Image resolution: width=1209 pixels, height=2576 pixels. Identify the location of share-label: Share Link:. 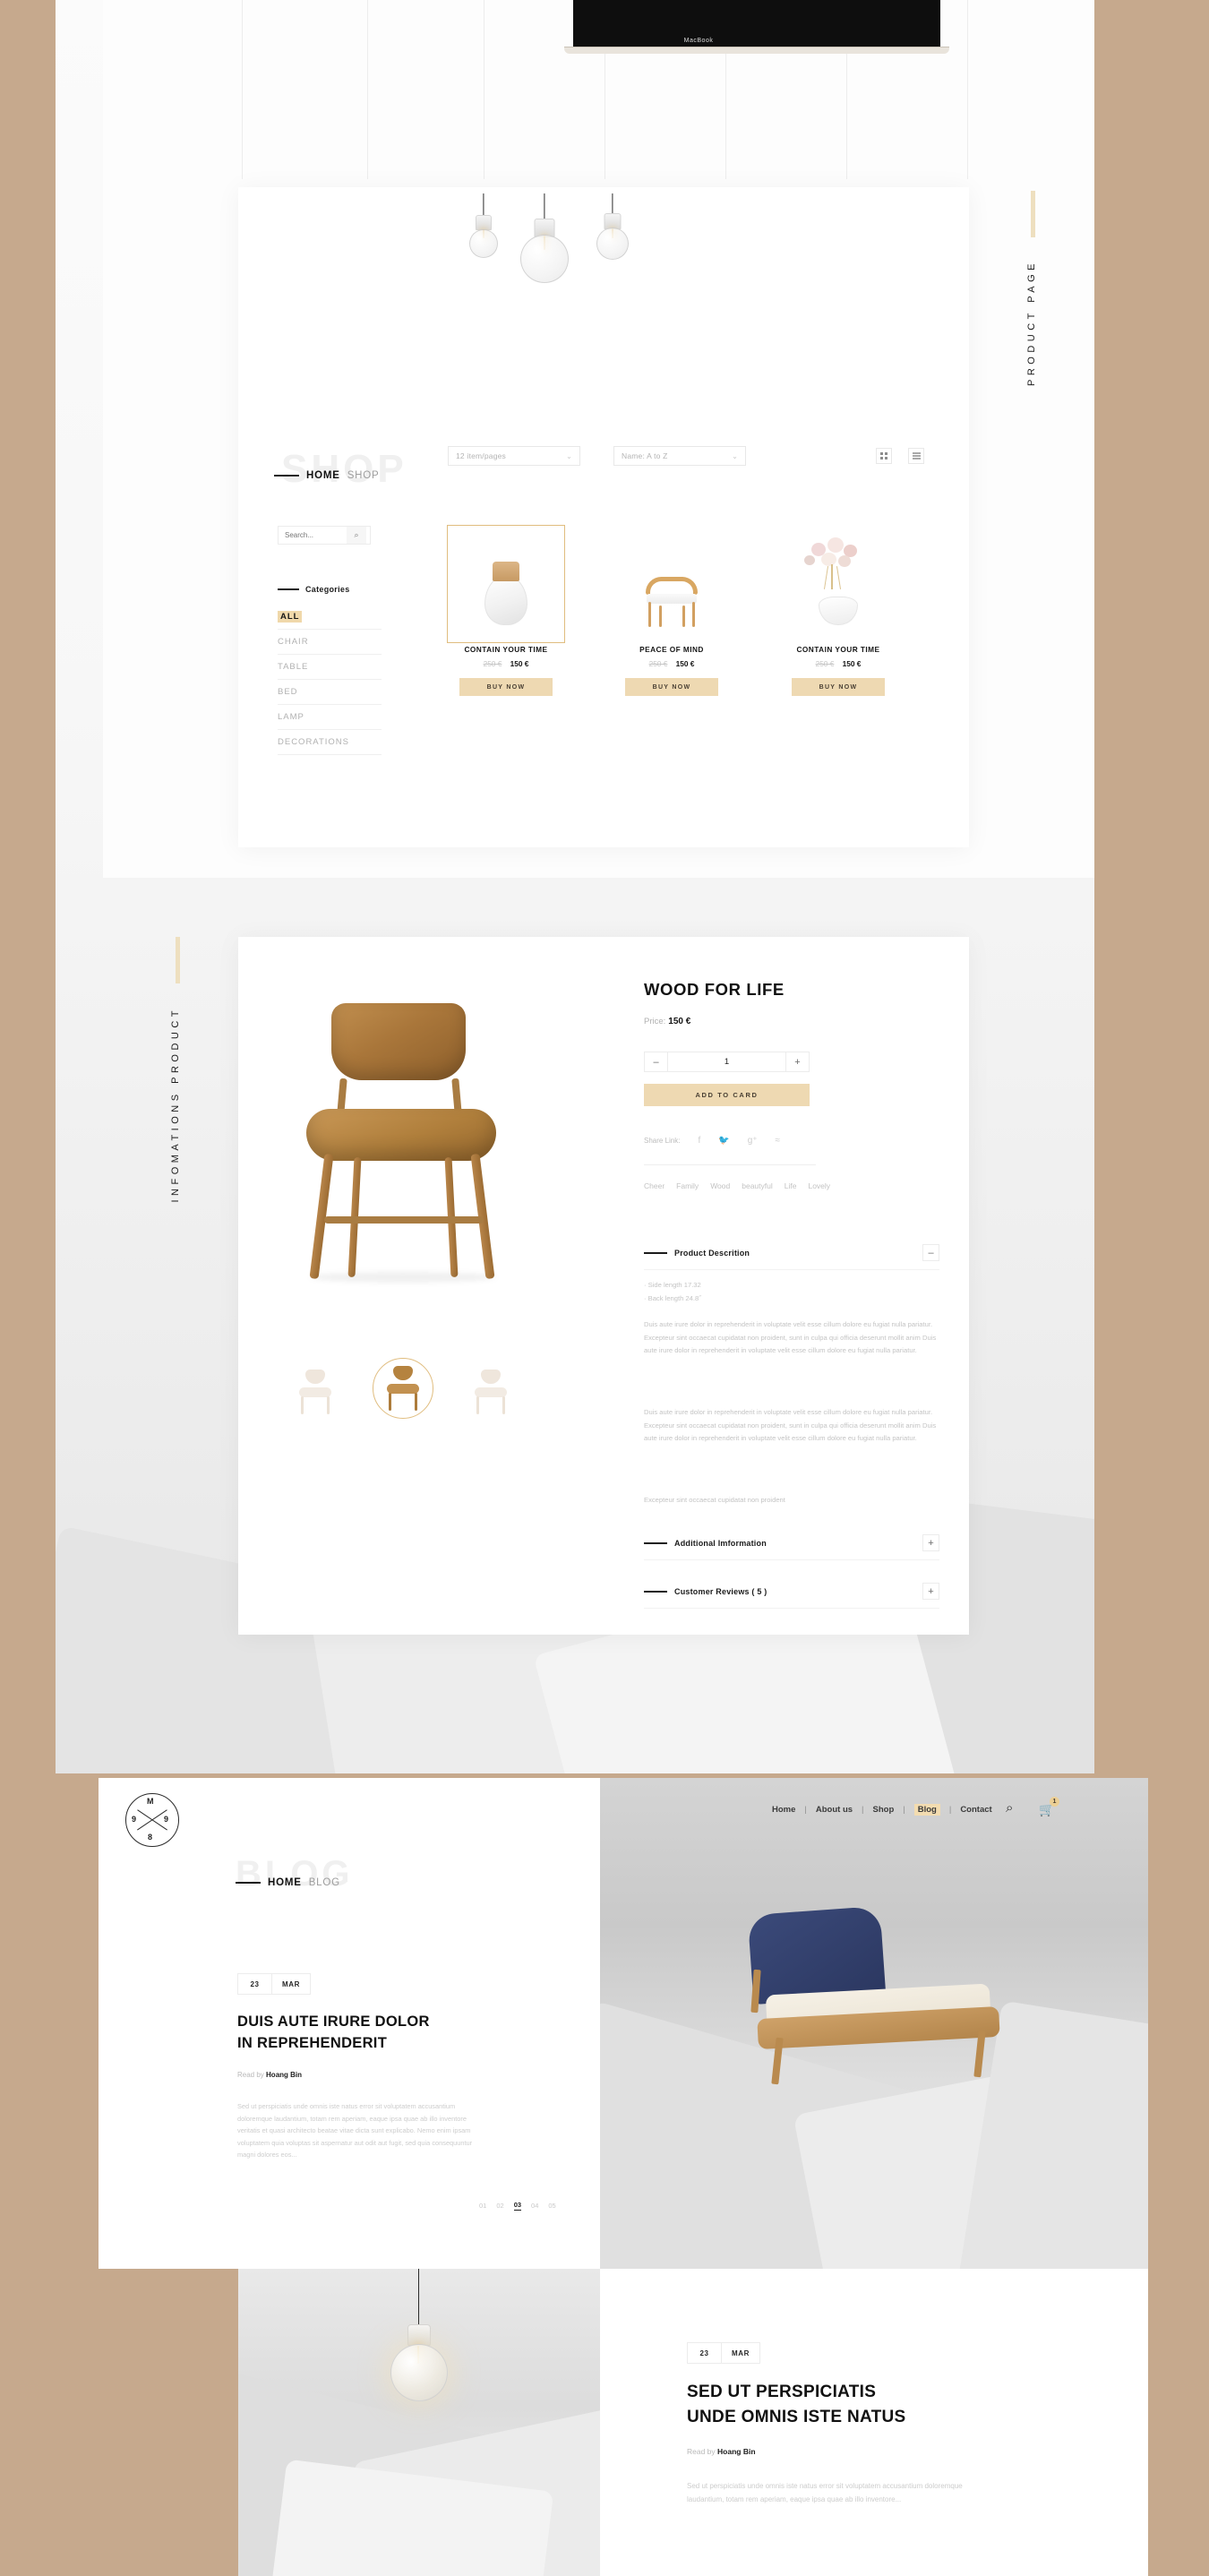
(662, 1141).